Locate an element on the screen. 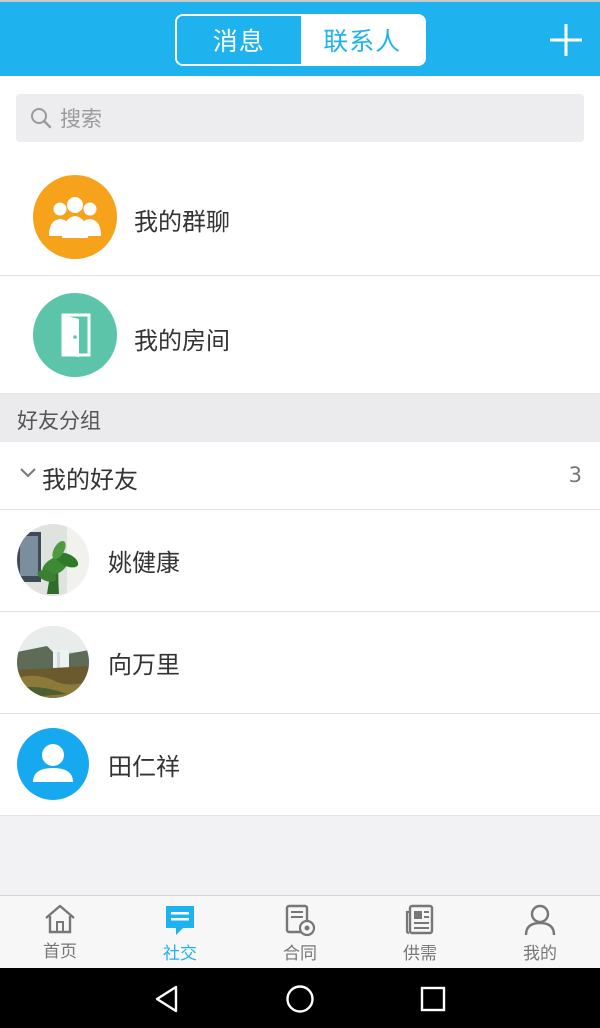  back-icon is located at coordinates (167, 999).